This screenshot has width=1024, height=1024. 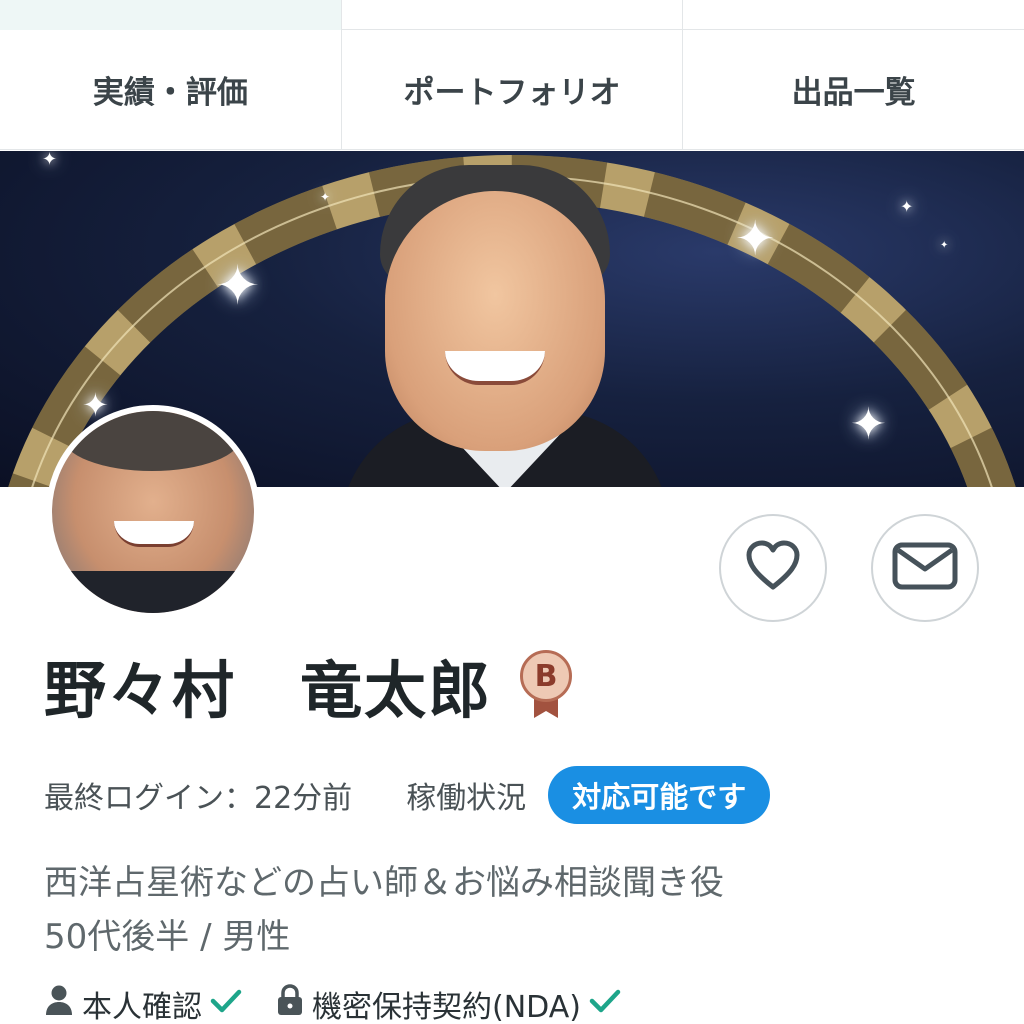 I want to click on work-status-badge: 対応可能です, so click(x=659, y=795).